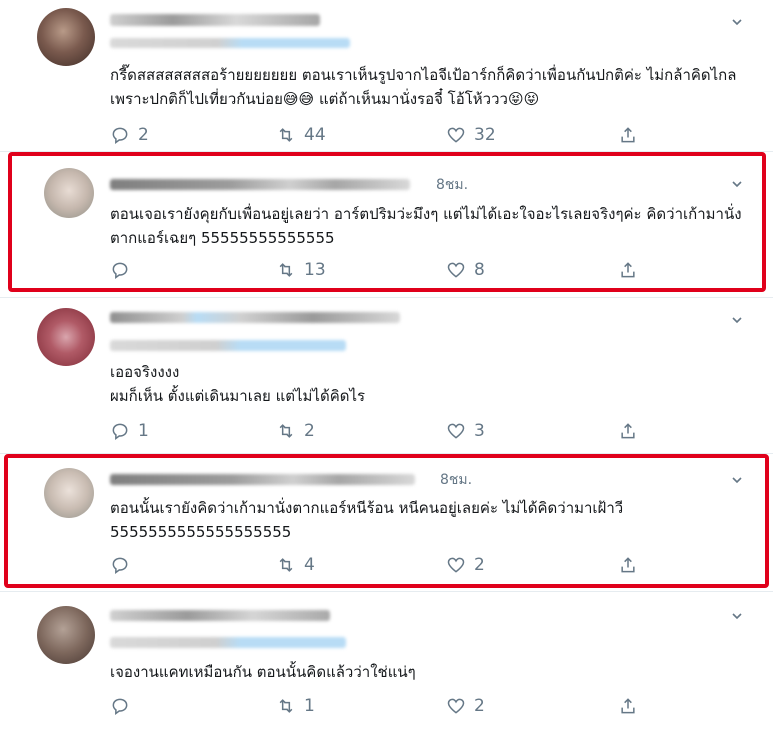 The image size is (773, 731). I want to click on reply-count: 1, so click(143, 431).